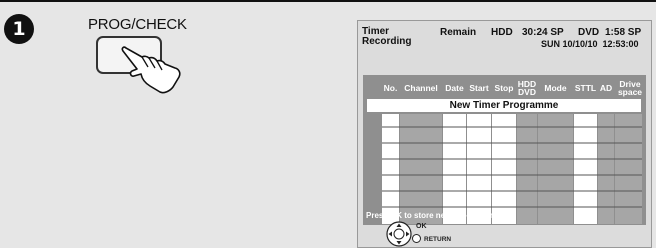  I want to click on top-divider, so click(328, 1).